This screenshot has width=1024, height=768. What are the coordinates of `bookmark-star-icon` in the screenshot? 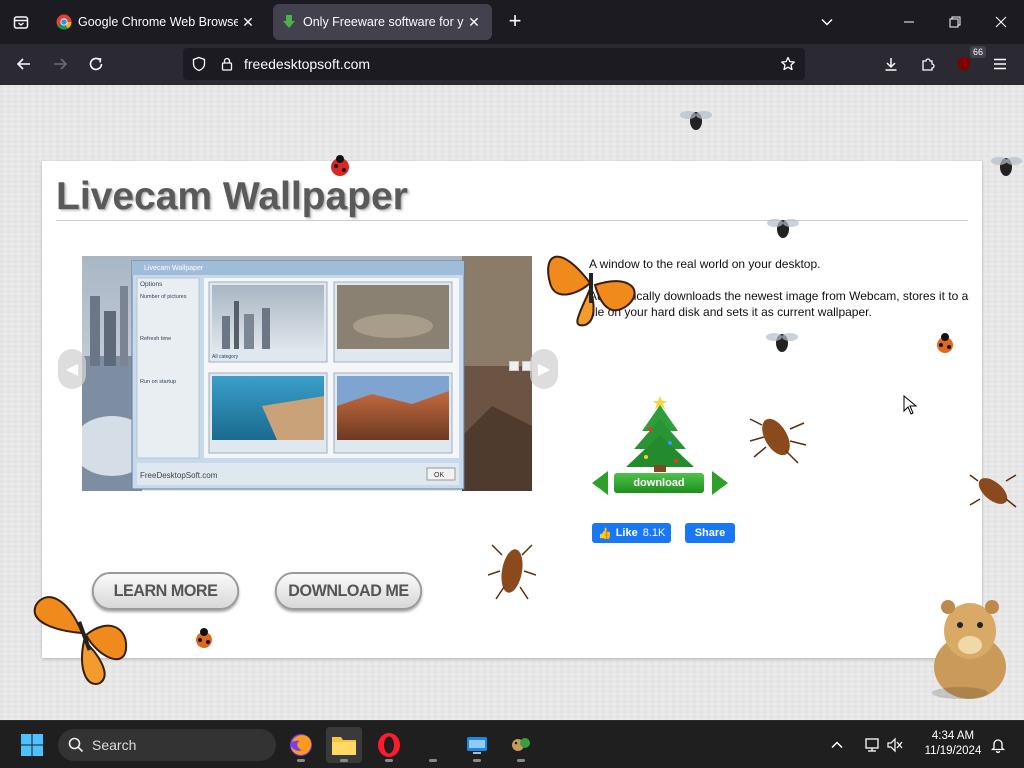 It's located at (788, 64).